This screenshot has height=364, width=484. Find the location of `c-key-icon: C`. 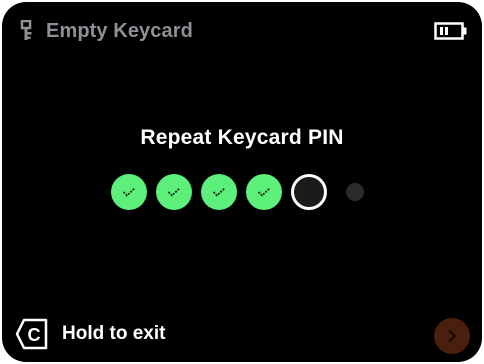

c-key-icon: C is located at coordinates (32, 334).